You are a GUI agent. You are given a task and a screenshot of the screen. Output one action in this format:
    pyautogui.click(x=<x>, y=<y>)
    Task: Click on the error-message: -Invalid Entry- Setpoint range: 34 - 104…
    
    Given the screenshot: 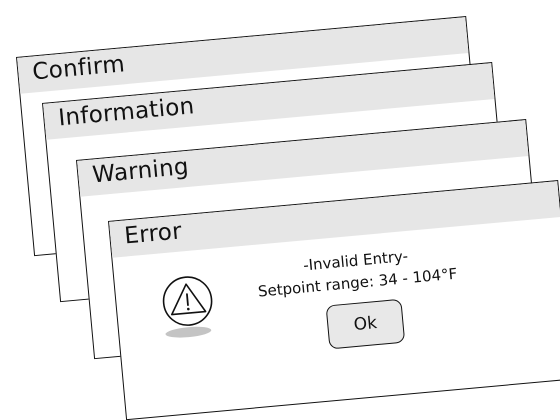 What is the action you would take?
    pyautogui.click(x=356, y=272)
    